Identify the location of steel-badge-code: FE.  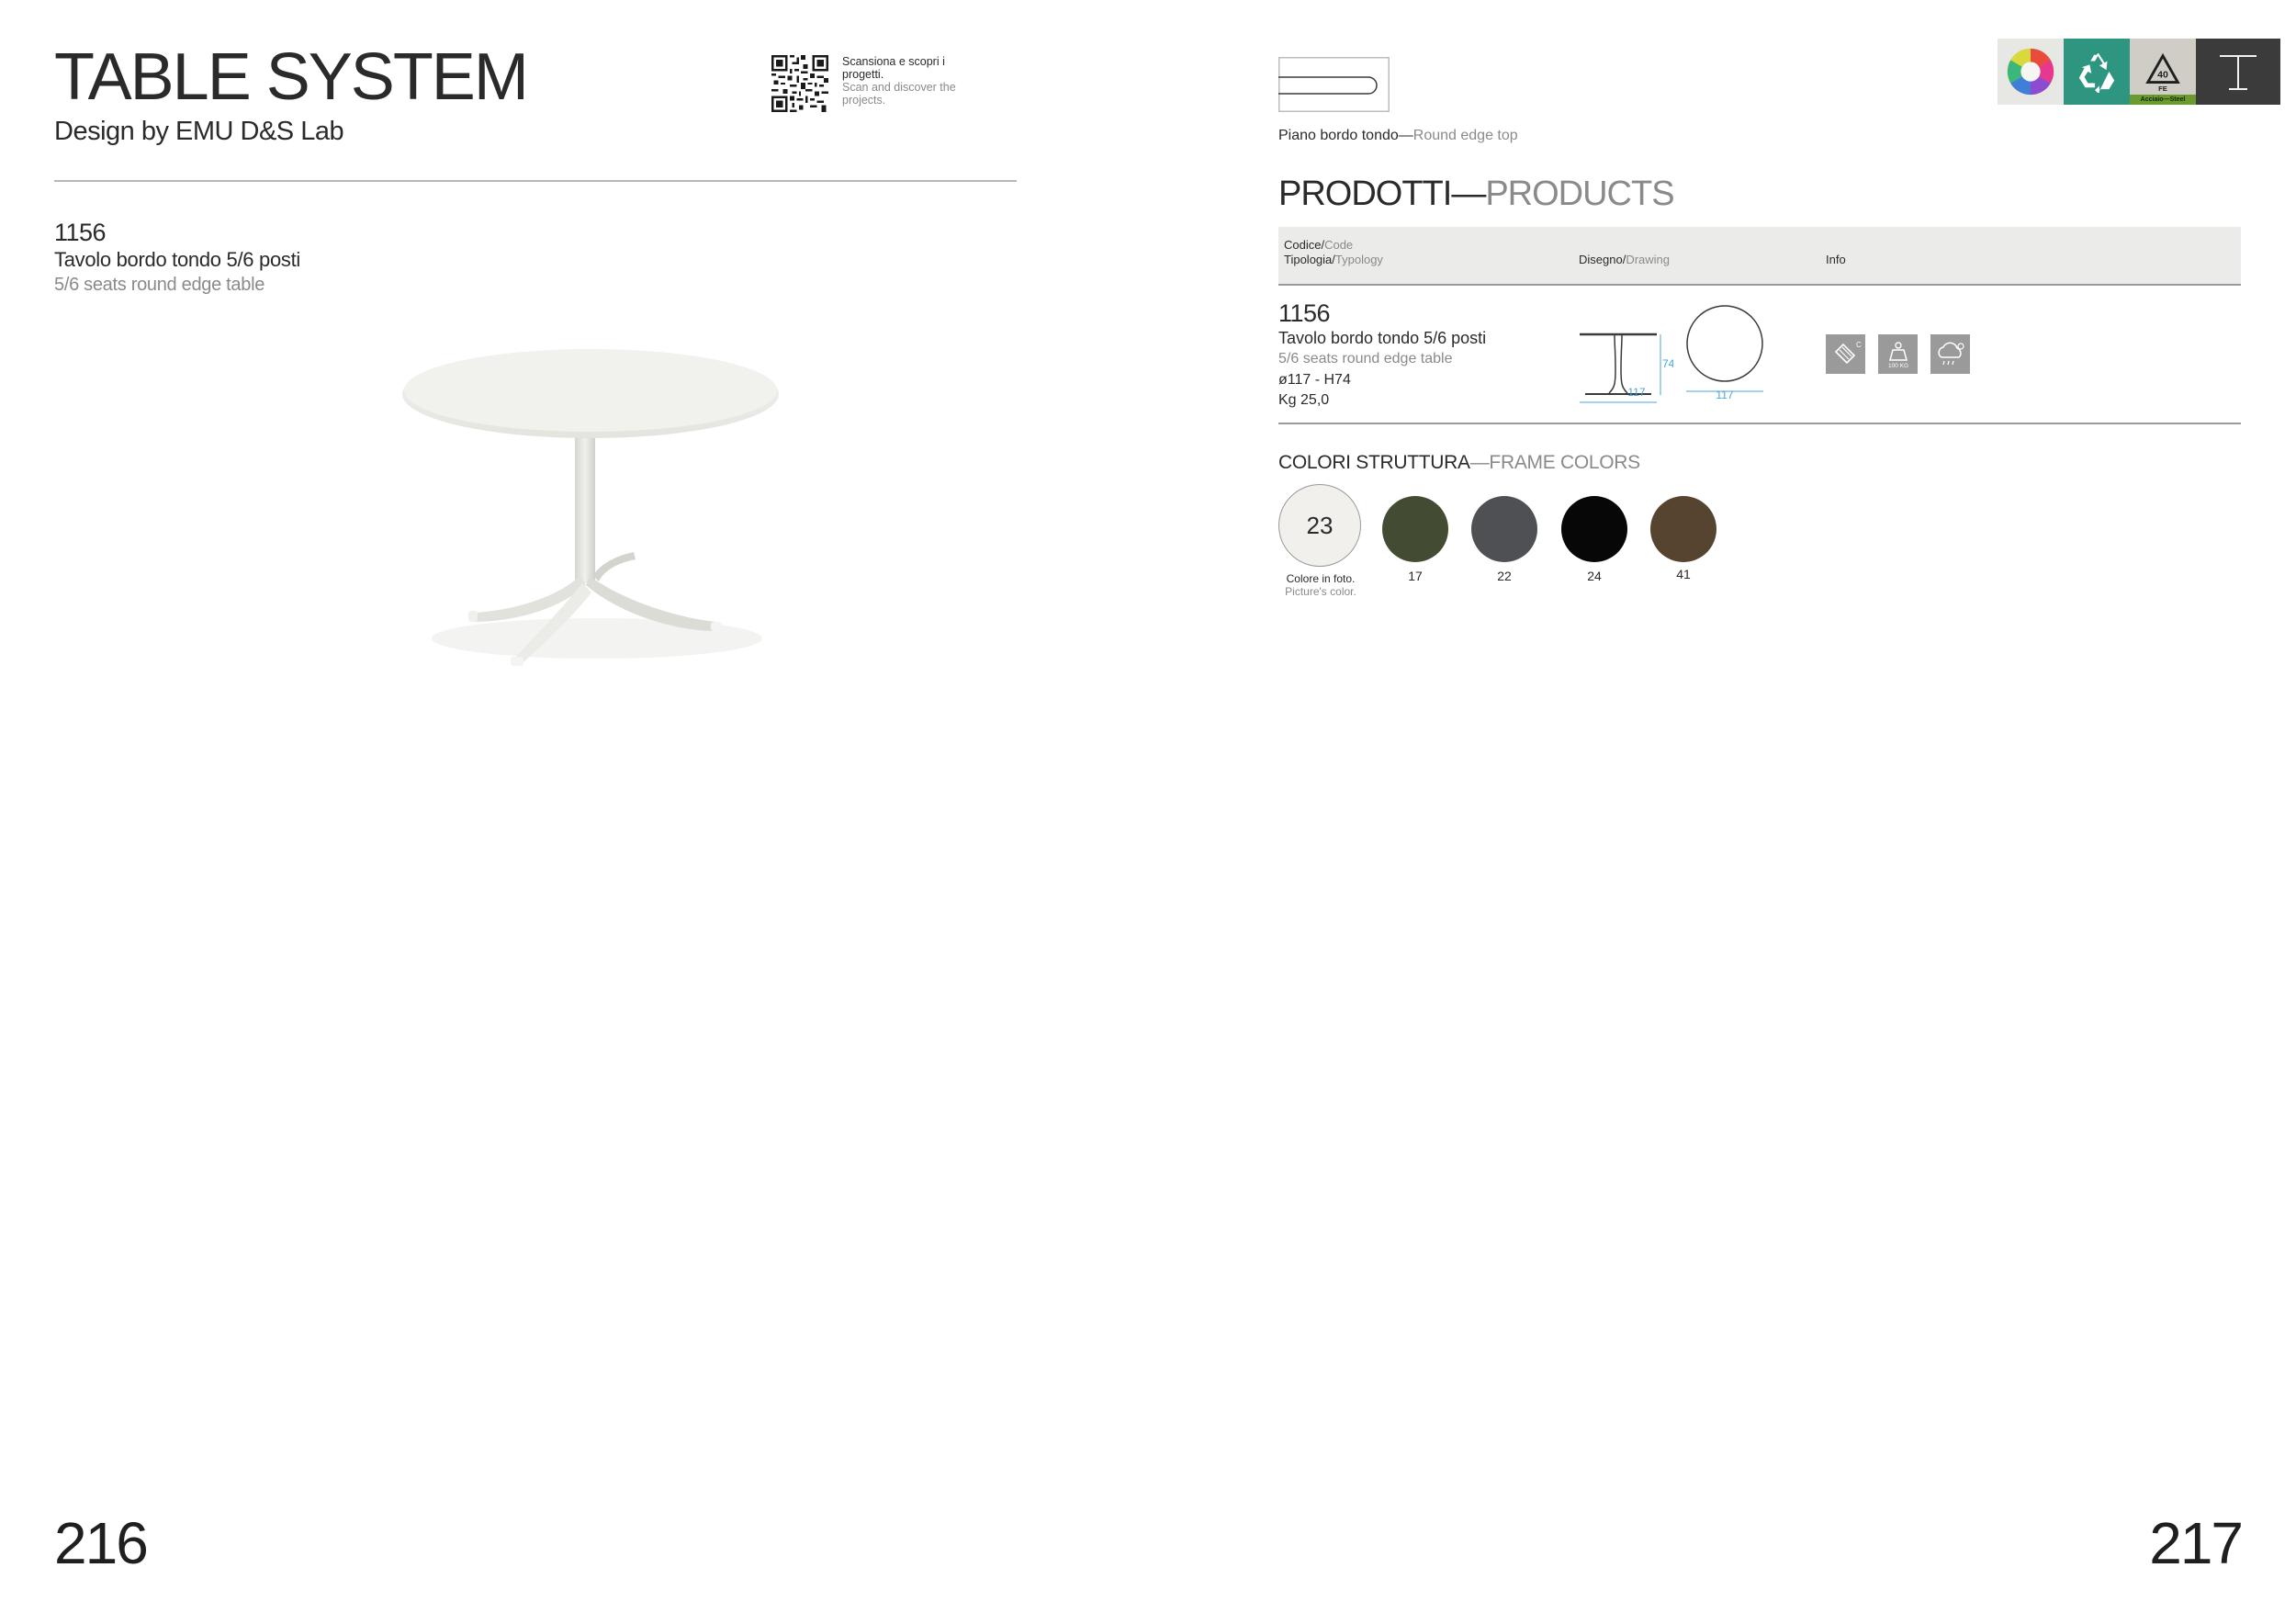
(2162, 89).